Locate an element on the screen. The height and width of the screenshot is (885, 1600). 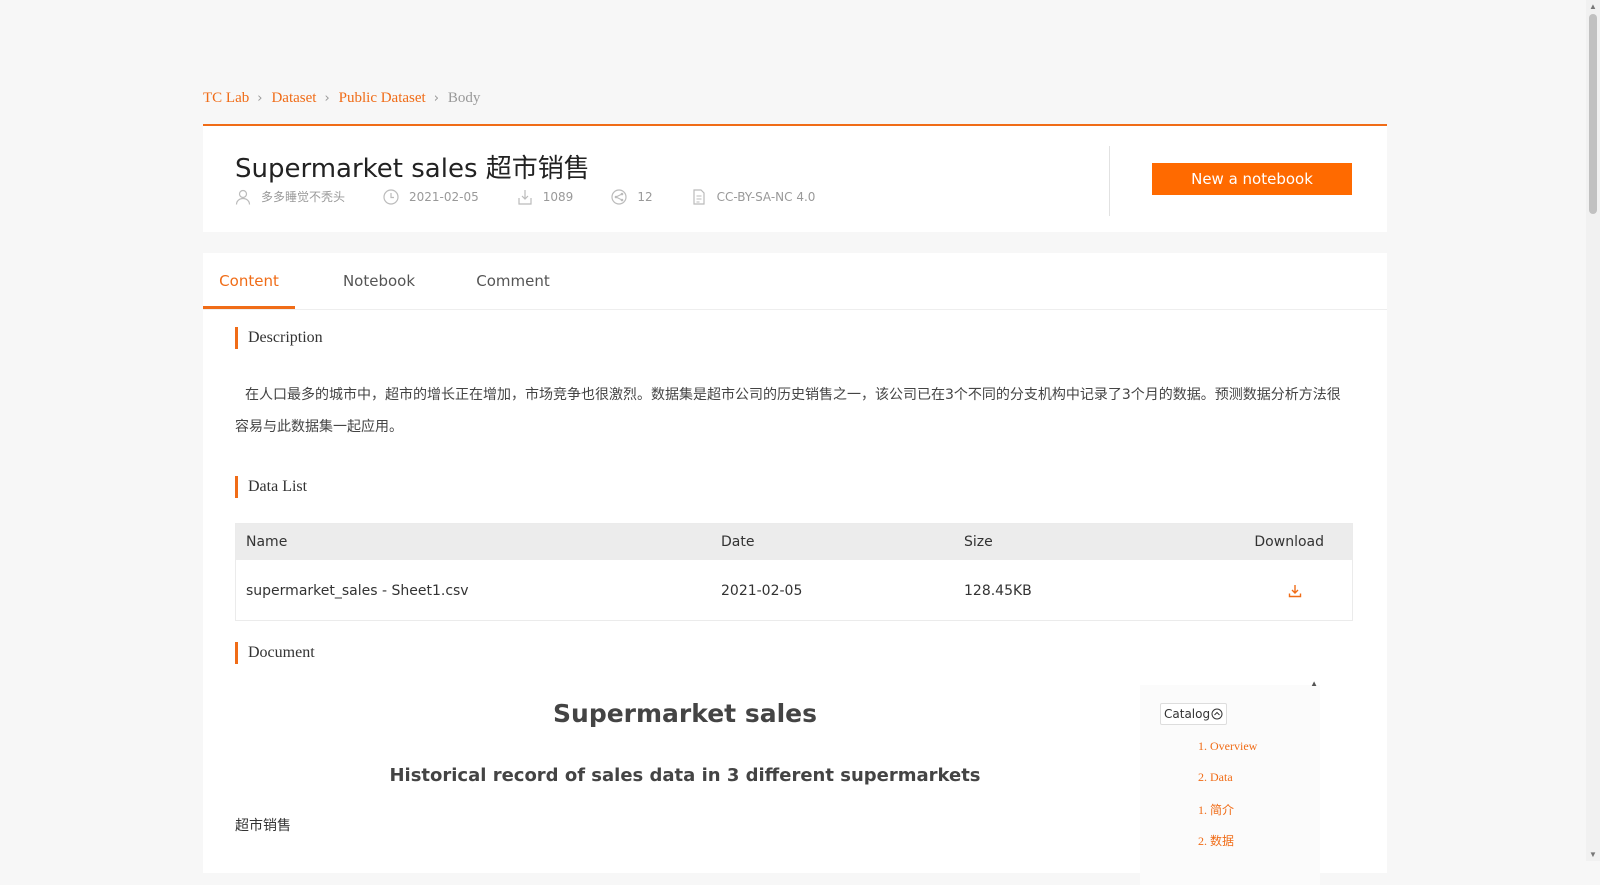
document-heading: Document is located at coordinates (275, 653).